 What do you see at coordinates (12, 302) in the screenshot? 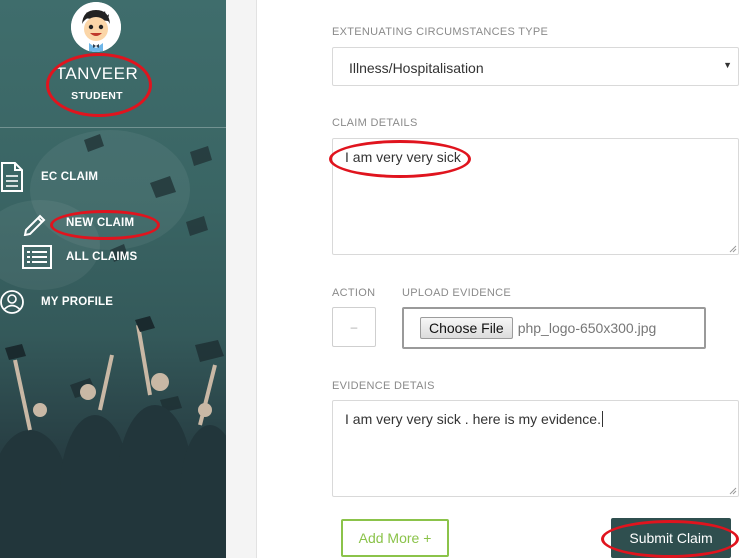
I see `user-icon` at bounding box center [12, 302].